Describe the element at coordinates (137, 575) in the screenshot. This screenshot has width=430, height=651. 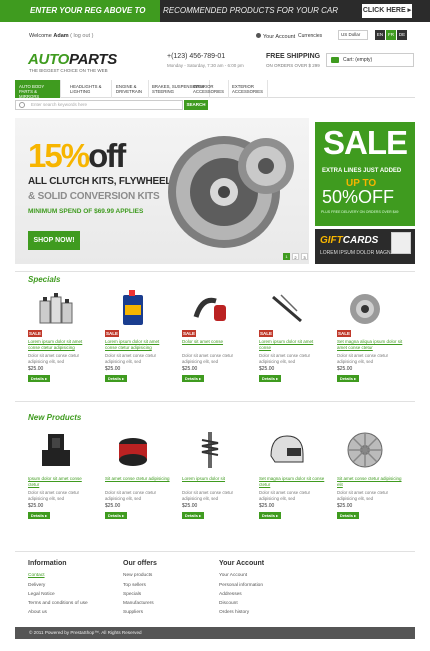
I see `footer-link-new-products: New products` at that location.